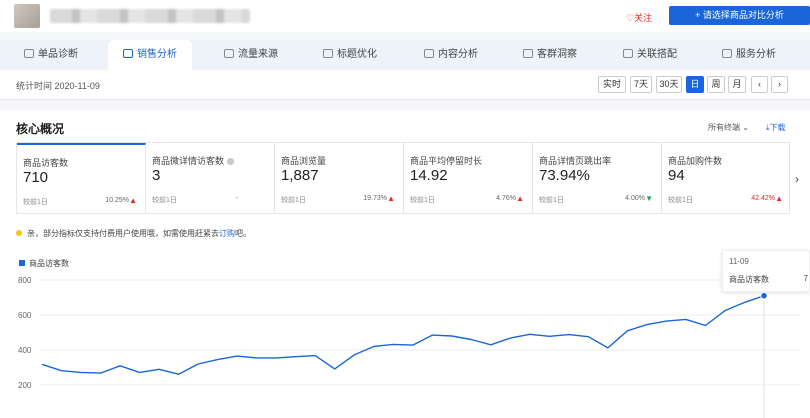  What do you see at coordinates (716, 84) in the screenshot?
I see `period-week: 周` at bounding box center [716, 84].